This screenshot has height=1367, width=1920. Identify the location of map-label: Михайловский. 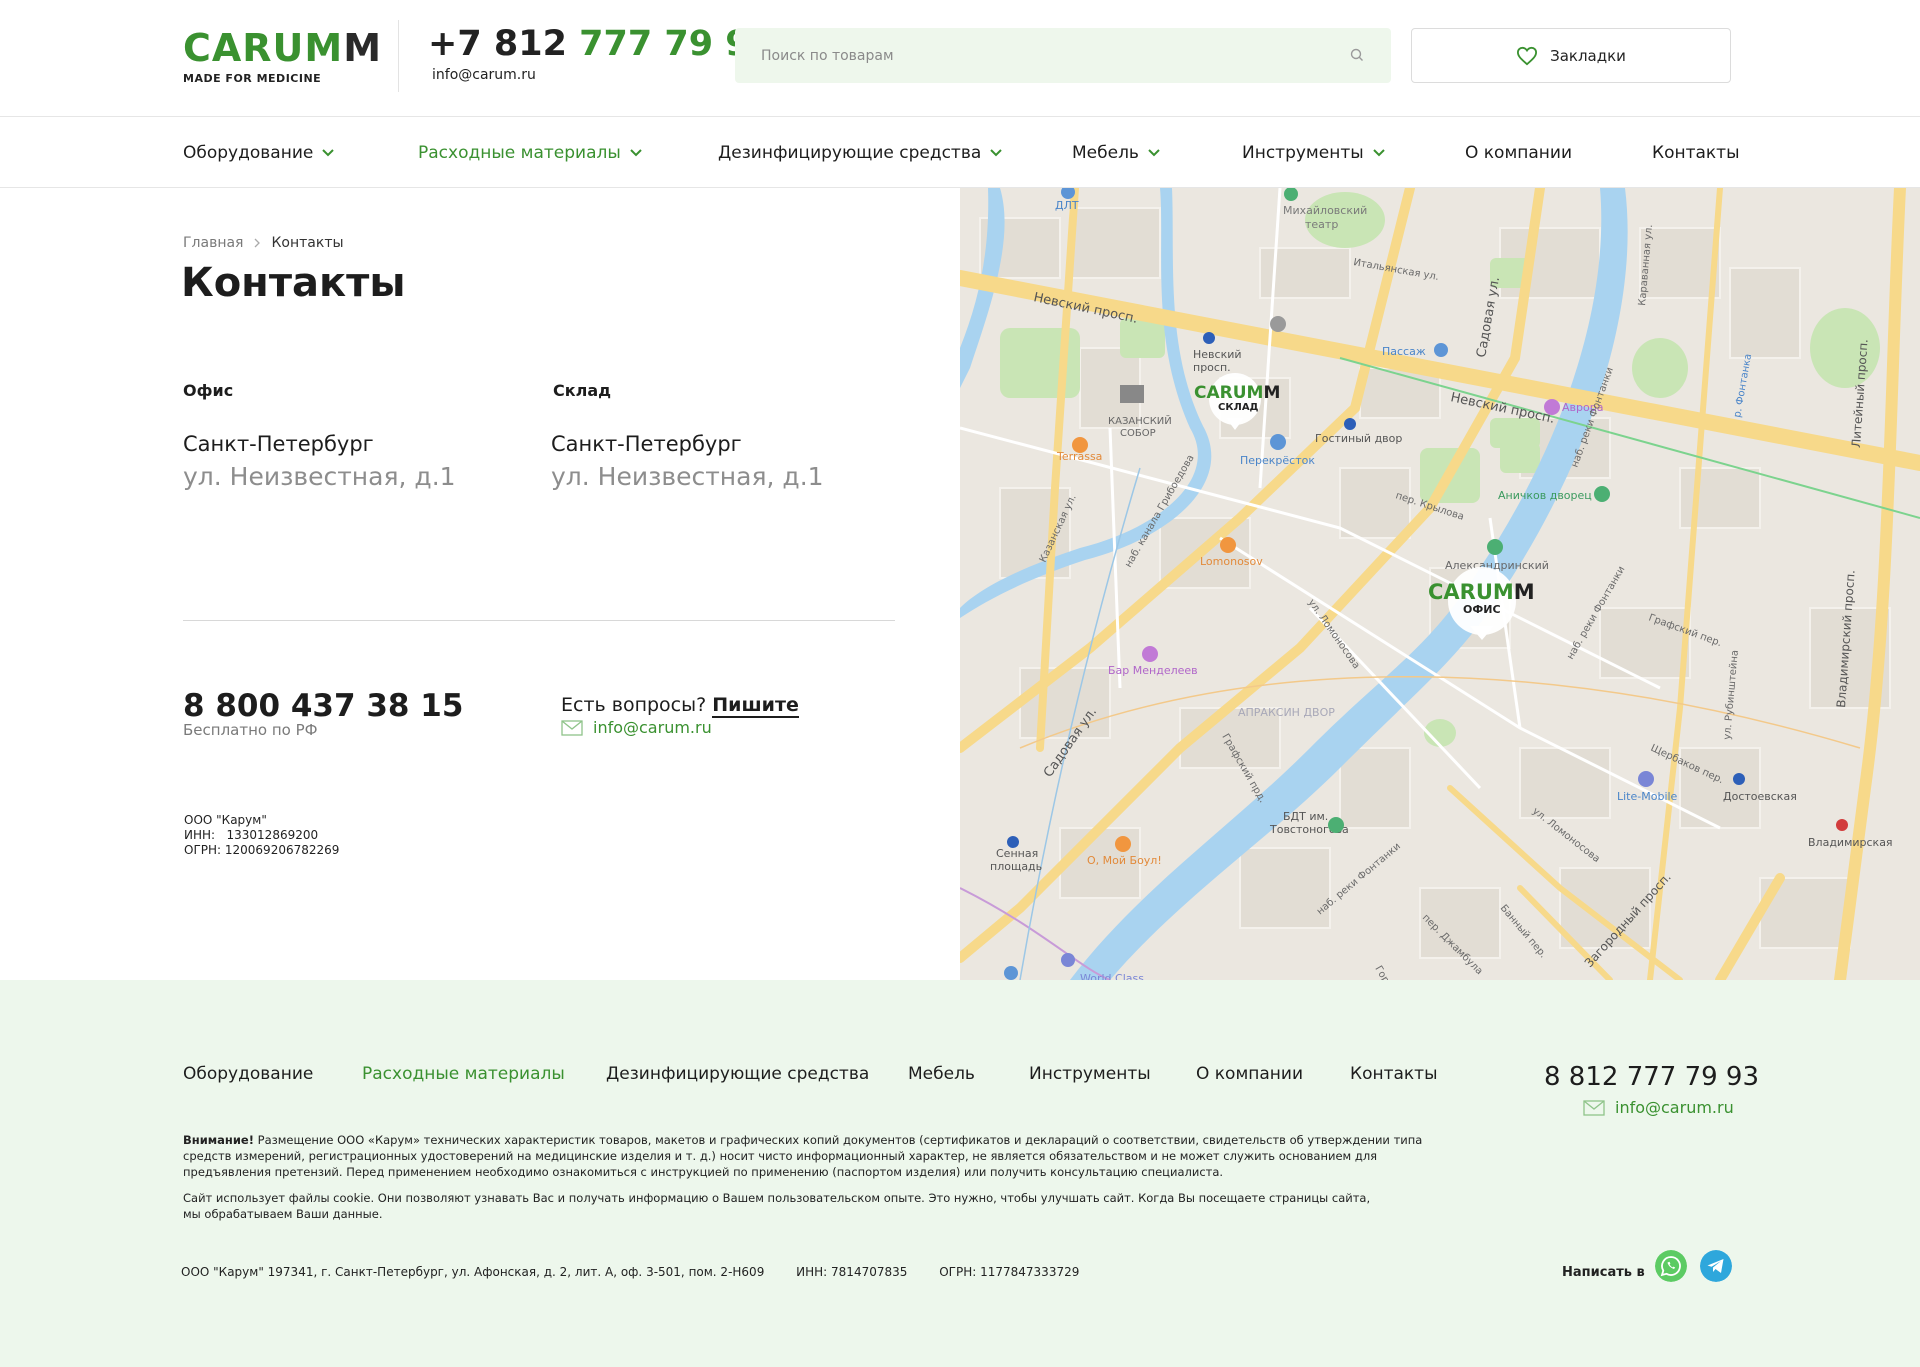
(1325, 210).